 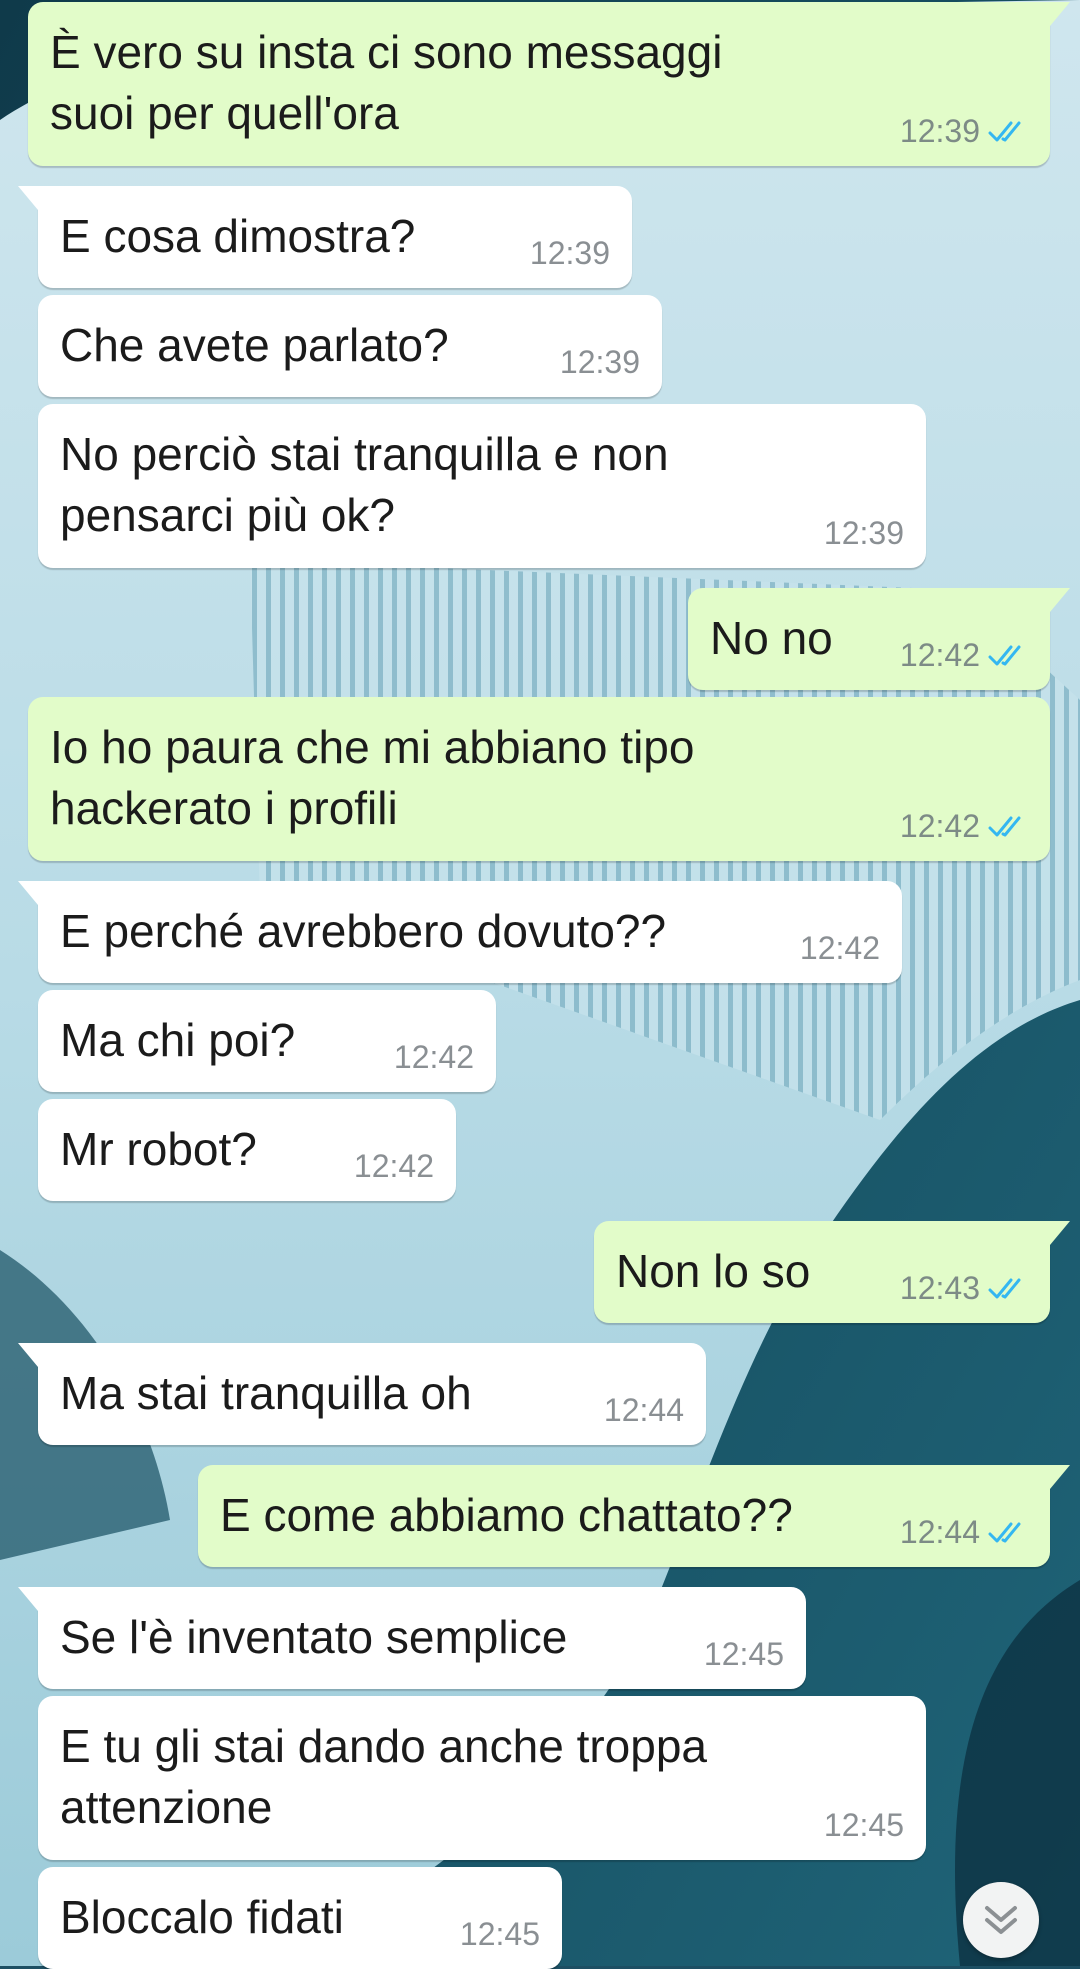 I want to click on double-chevron-down-icon, so click(x=1001, y=1920).